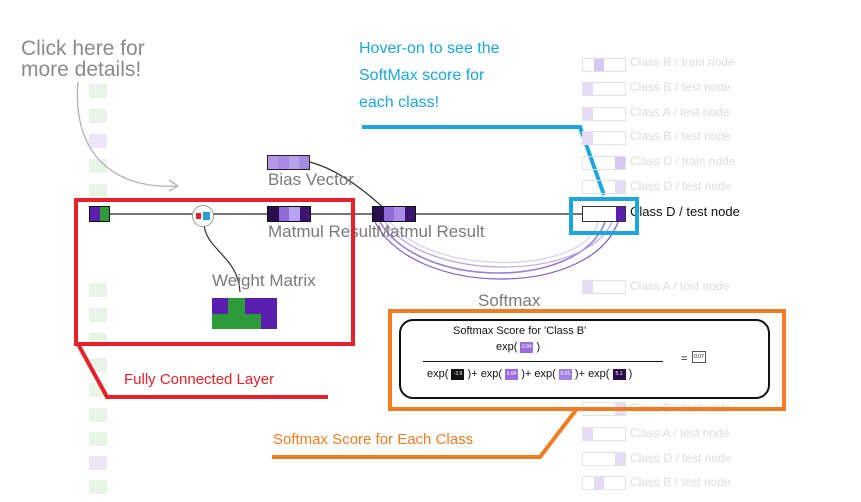  I want to click on hover-highlight, so click(604, 216).